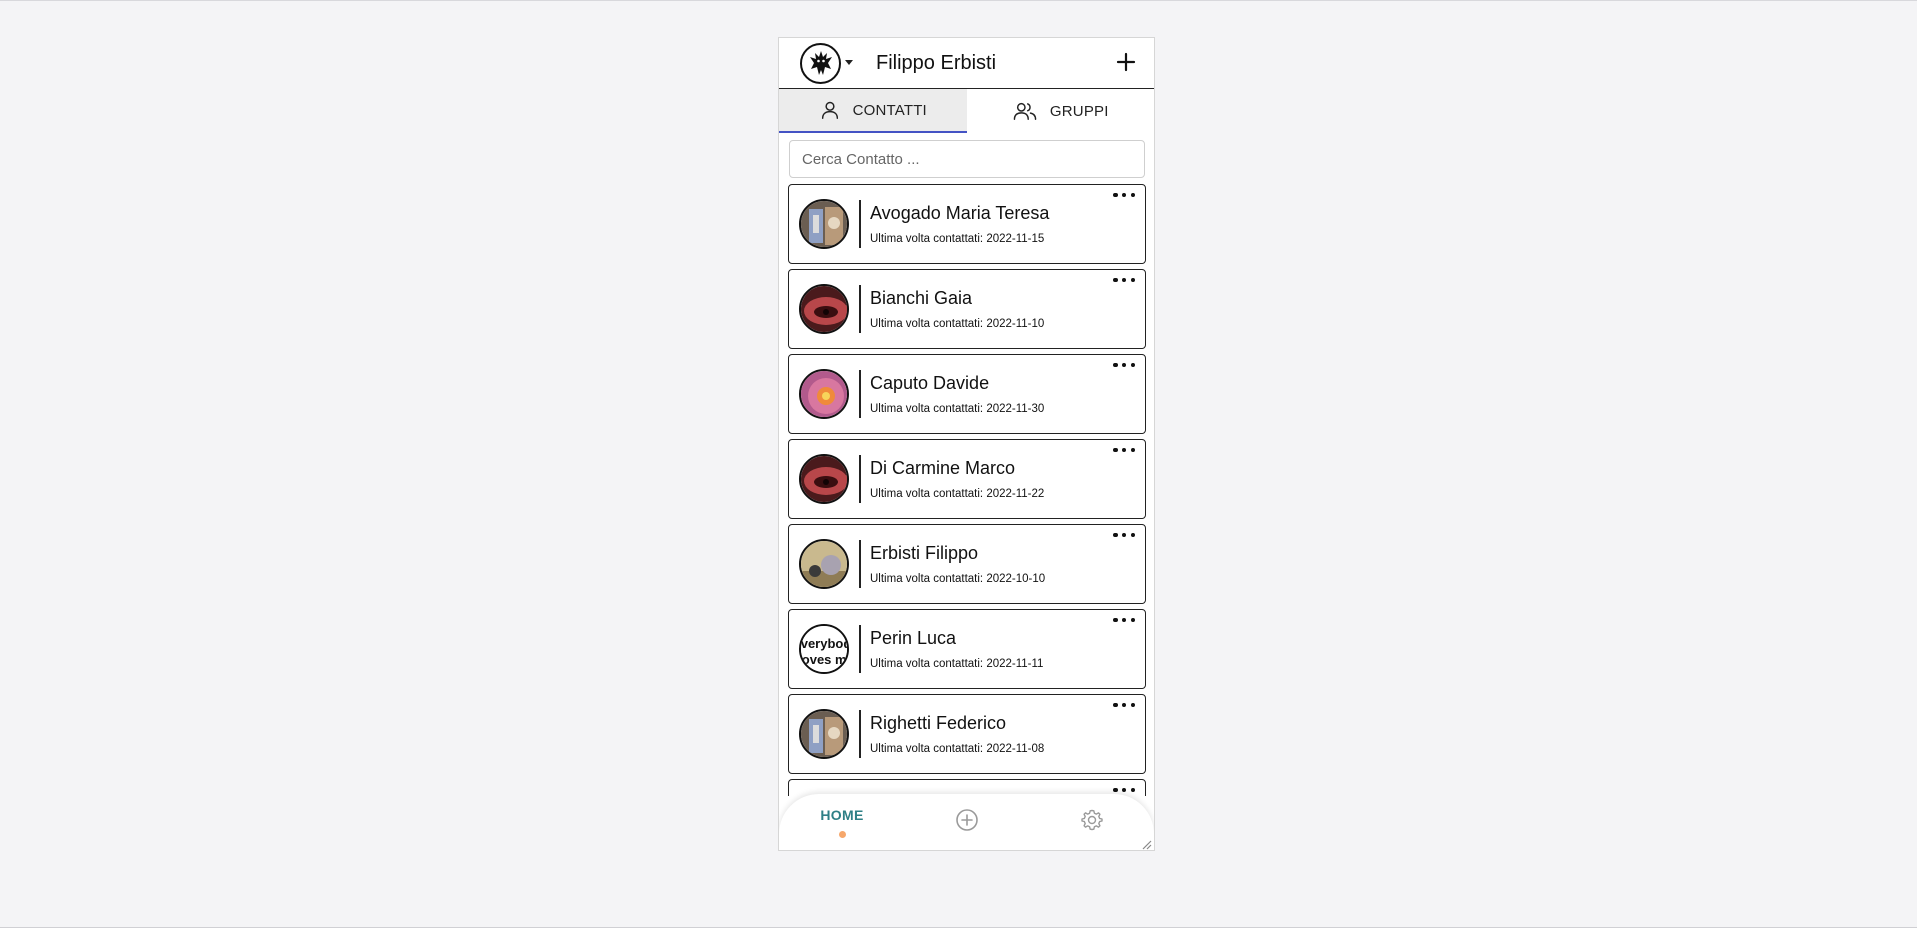 The image size is (1917, 928). I want to click on add-contact-button, so click(1126, 62).